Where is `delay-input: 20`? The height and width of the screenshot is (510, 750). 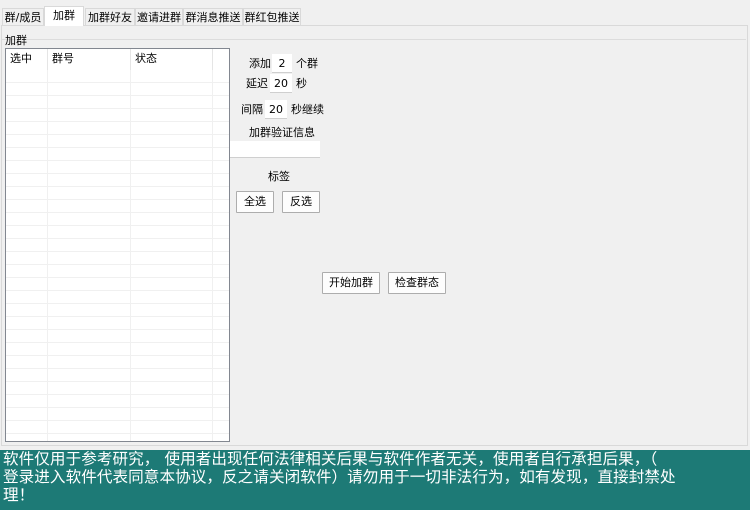 delay-input: 20 is located at coordinates (281, 83).